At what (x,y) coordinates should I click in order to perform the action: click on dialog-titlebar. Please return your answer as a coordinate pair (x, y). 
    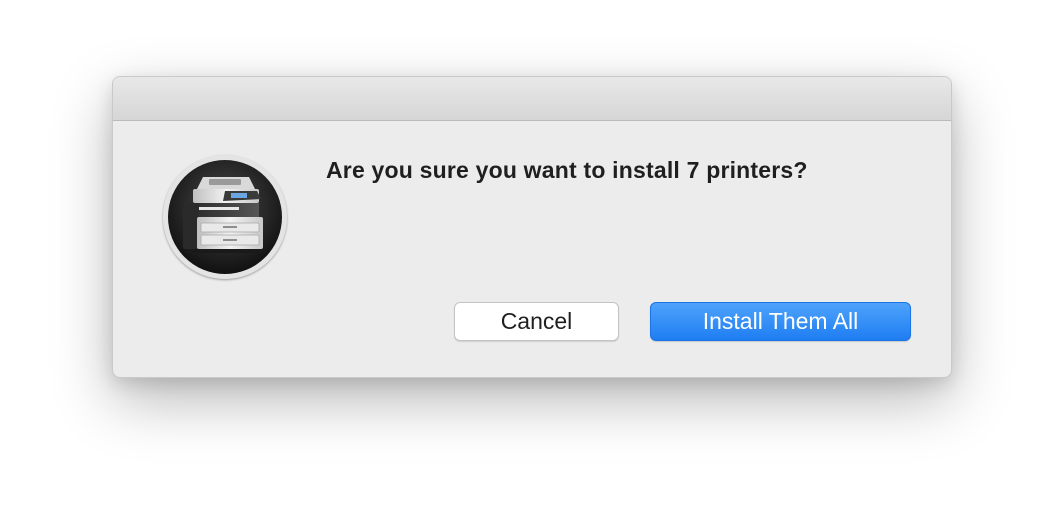
    Looking at the image, I should click on (532, 99).